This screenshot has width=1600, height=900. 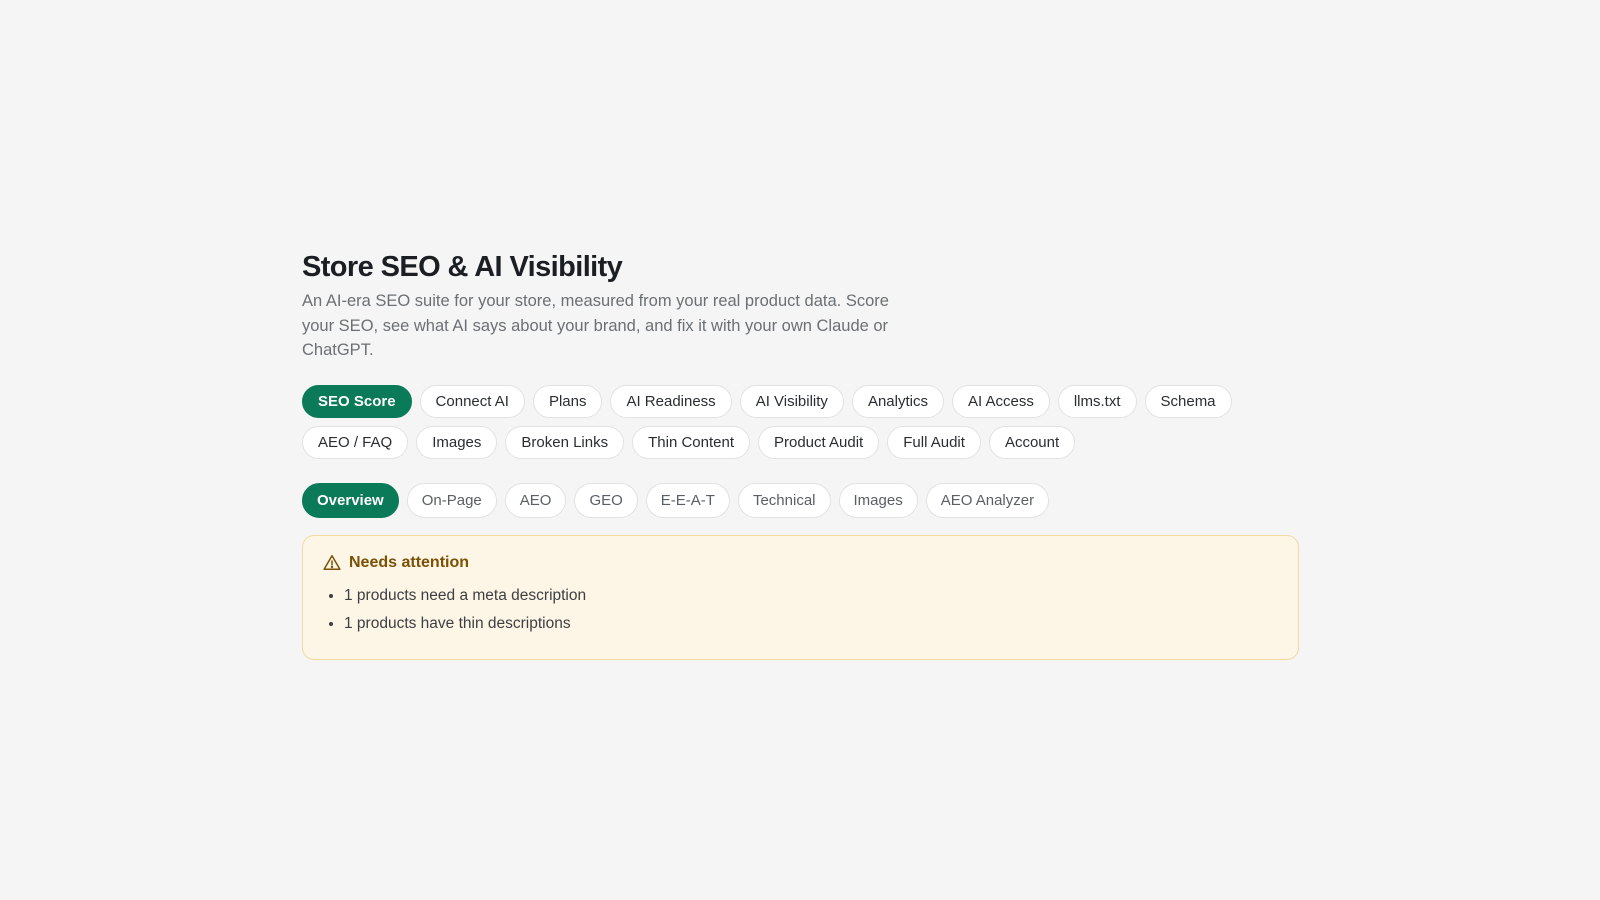 What do you see at coordinates (819, 442) in the screenshot?
I see `tab-product-audit: Product Audit` at bounding box center [819, 442].